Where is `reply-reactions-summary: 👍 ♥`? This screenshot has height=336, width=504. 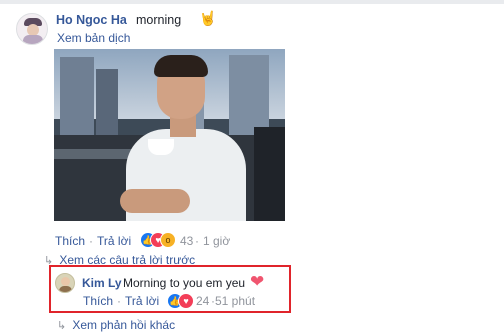
reply-reactions-summary: 👍 ♥ is located at coordinates (180, 301).